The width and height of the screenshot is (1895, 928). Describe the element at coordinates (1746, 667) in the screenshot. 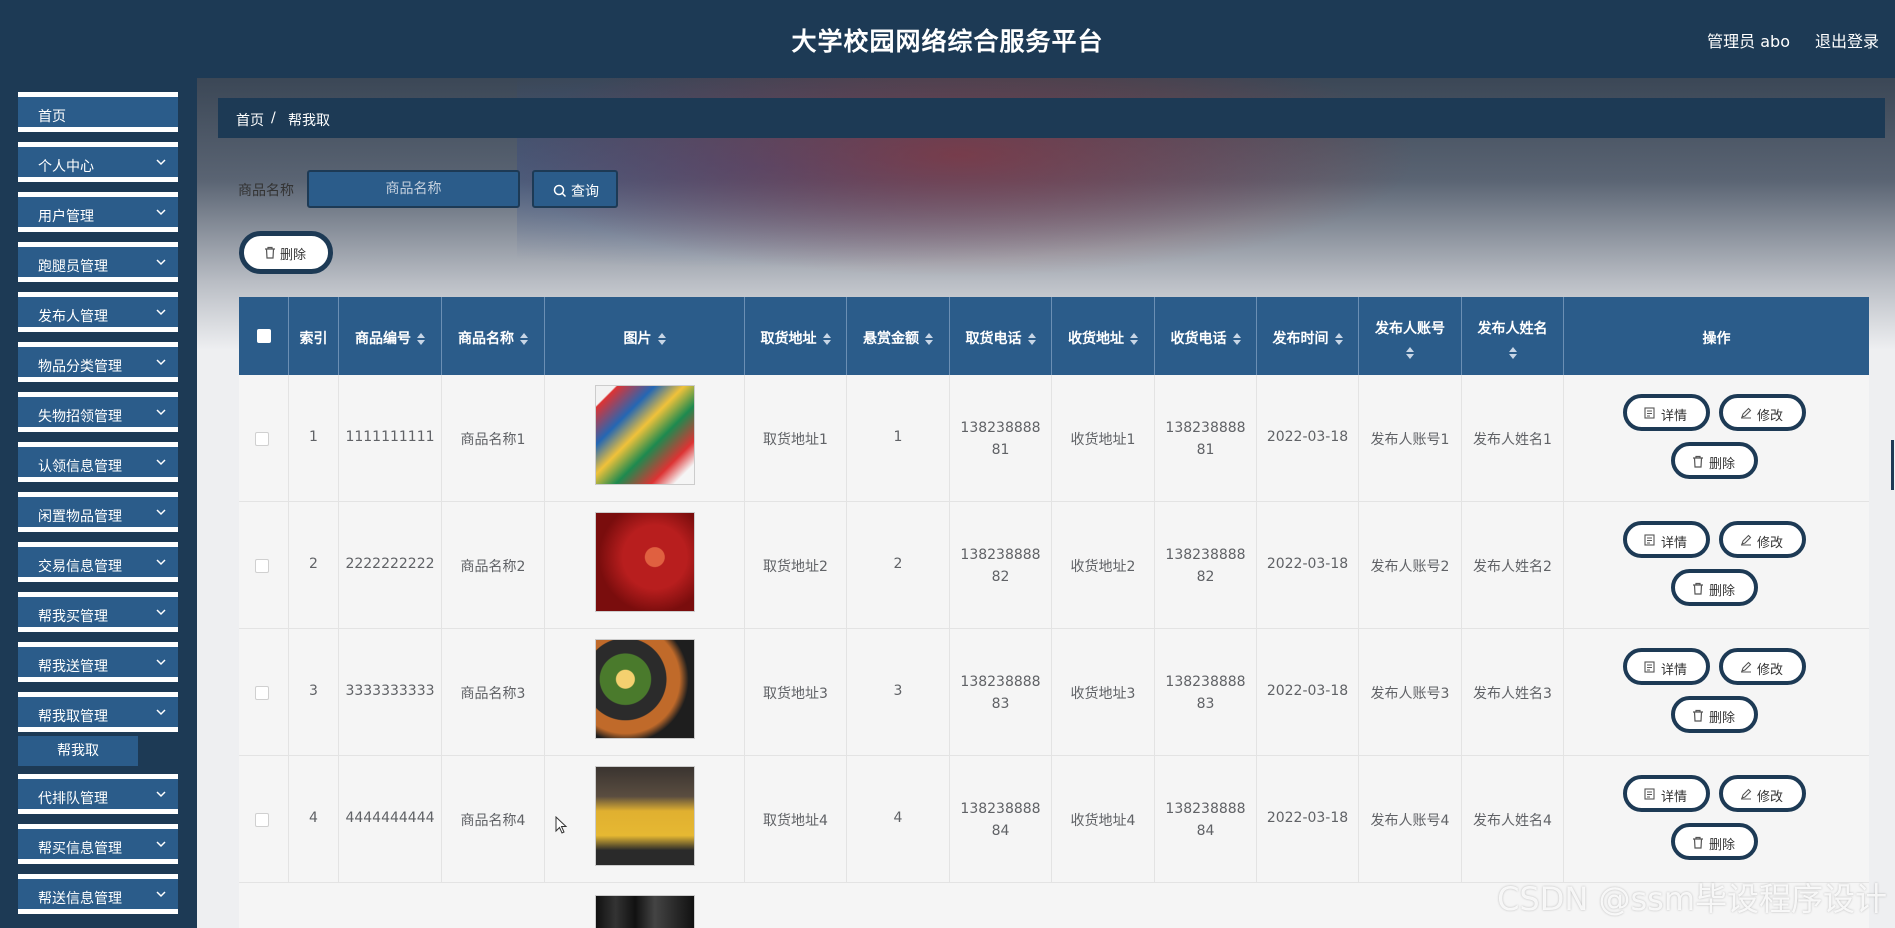

I see `edit-icon` at that location.